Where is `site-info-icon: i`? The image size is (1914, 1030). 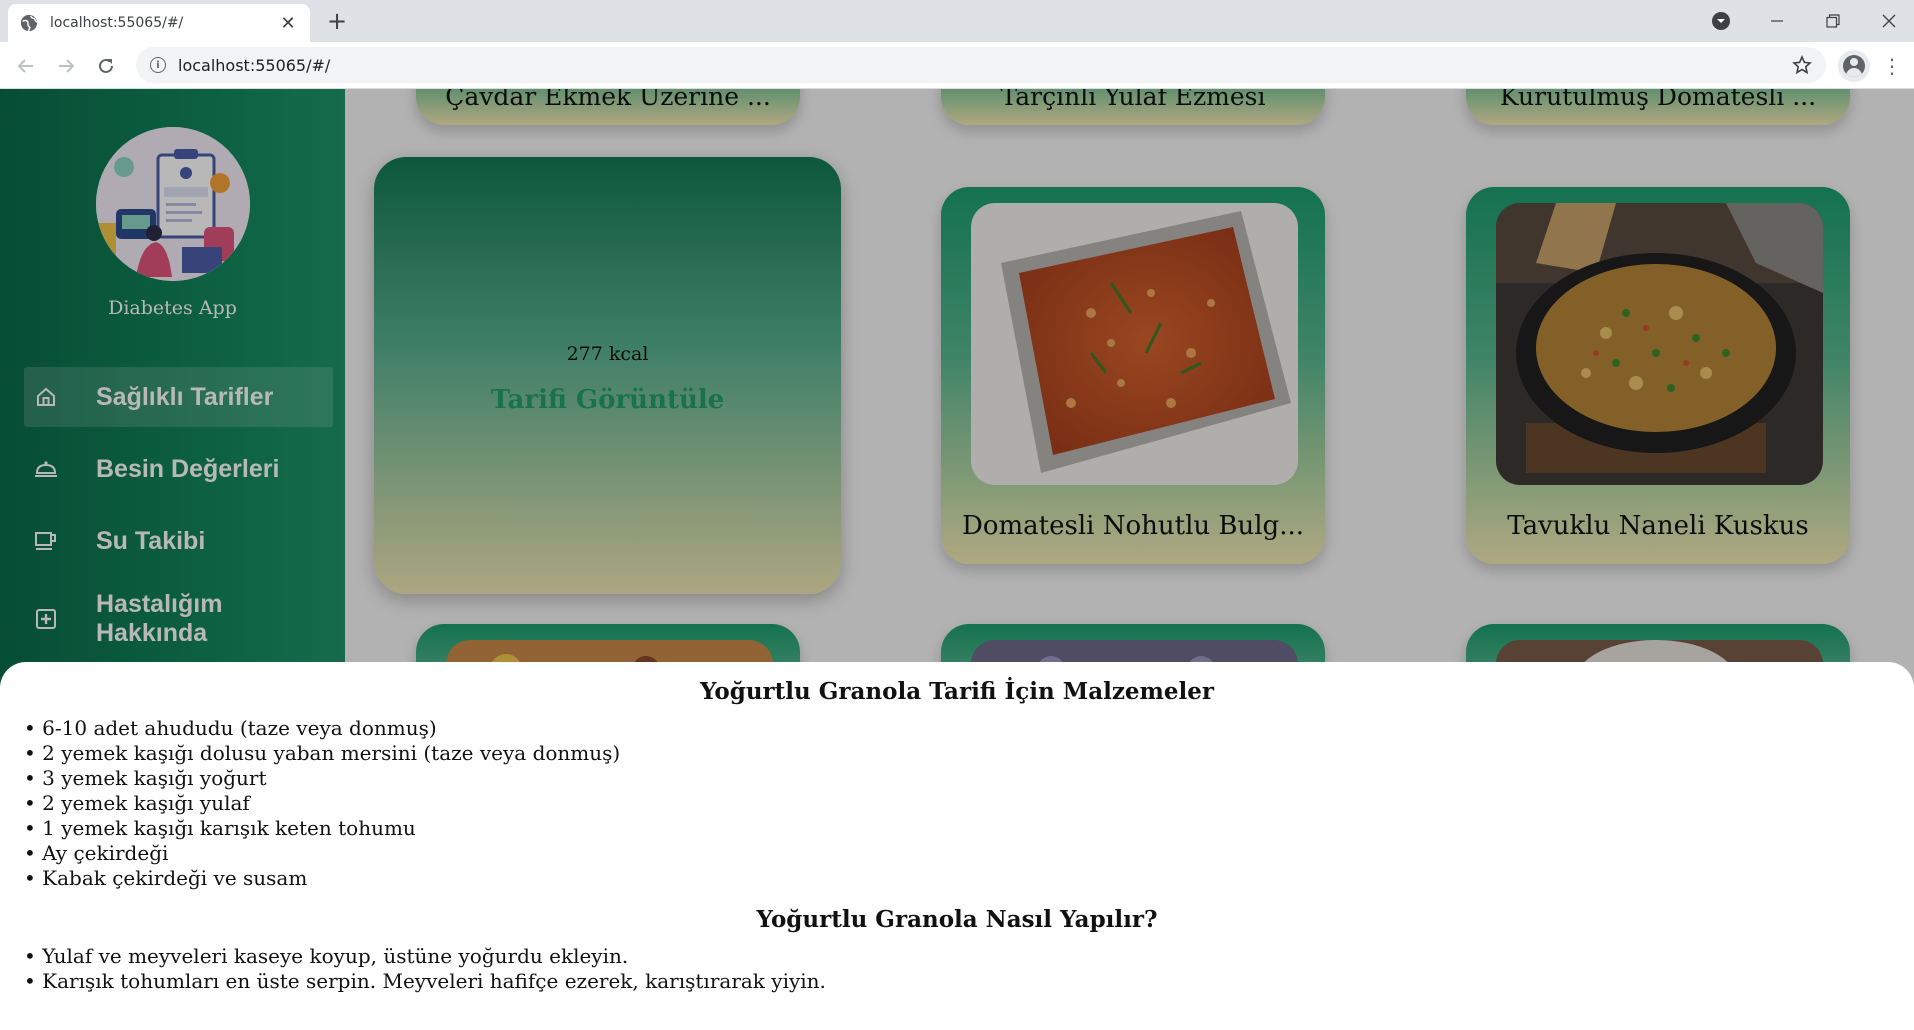
site-info-icon: i is located at coordinates (158, 65).